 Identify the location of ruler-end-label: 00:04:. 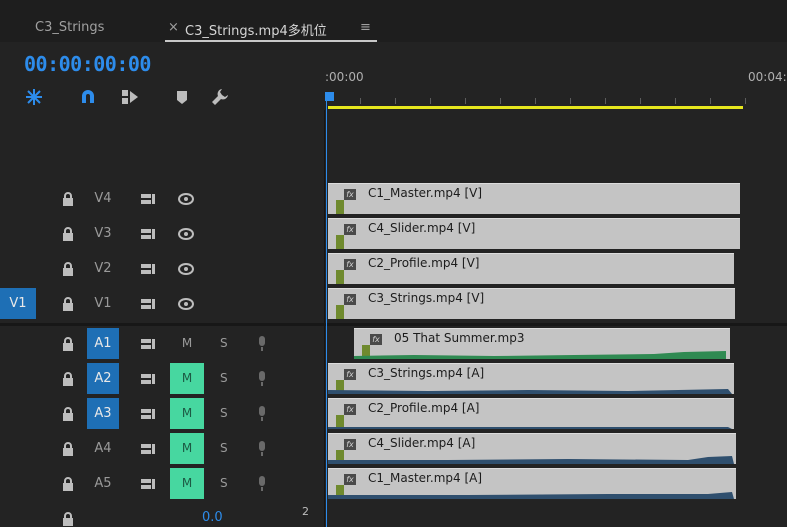
(767, 77).